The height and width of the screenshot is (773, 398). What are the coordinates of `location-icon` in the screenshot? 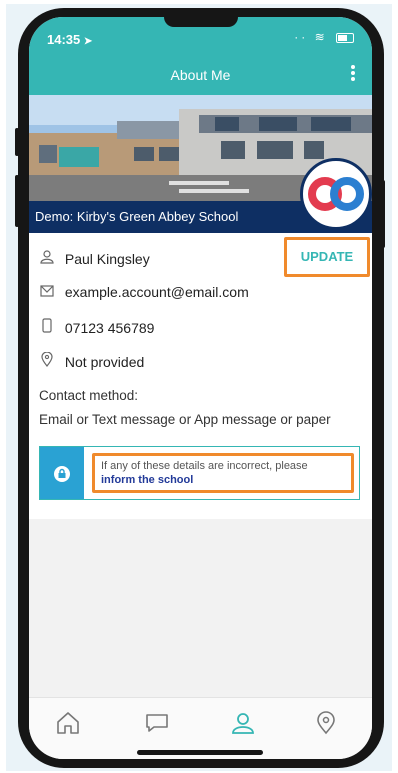 It's located at (326, 723).